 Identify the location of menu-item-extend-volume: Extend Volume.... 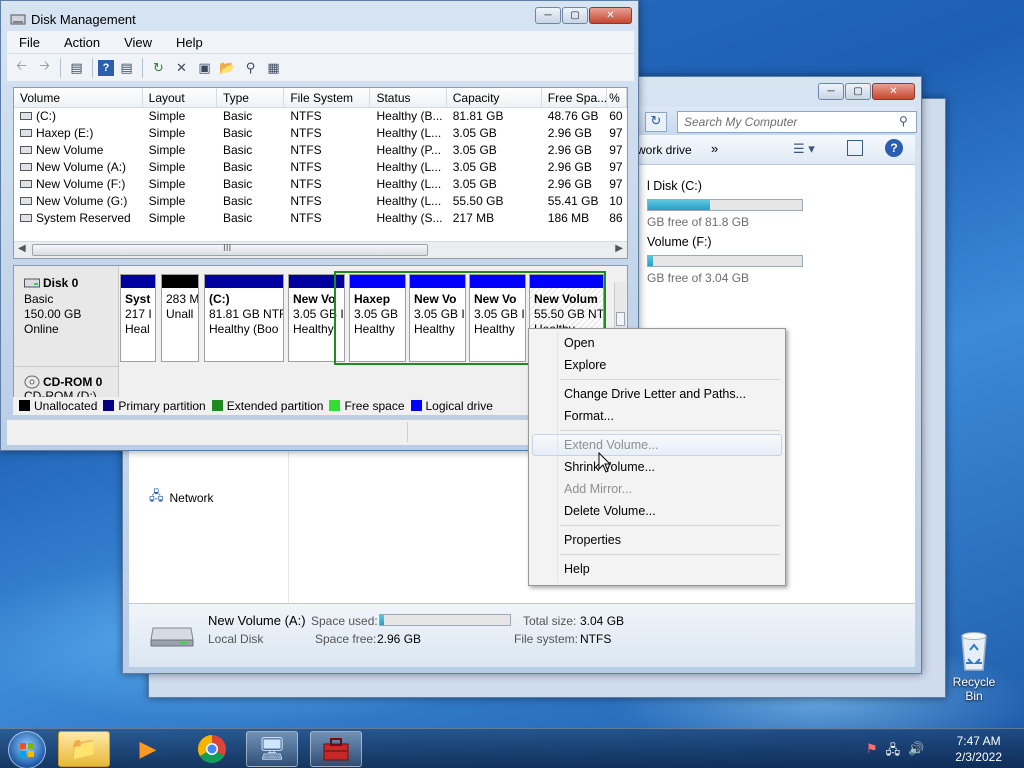
(657, 445).